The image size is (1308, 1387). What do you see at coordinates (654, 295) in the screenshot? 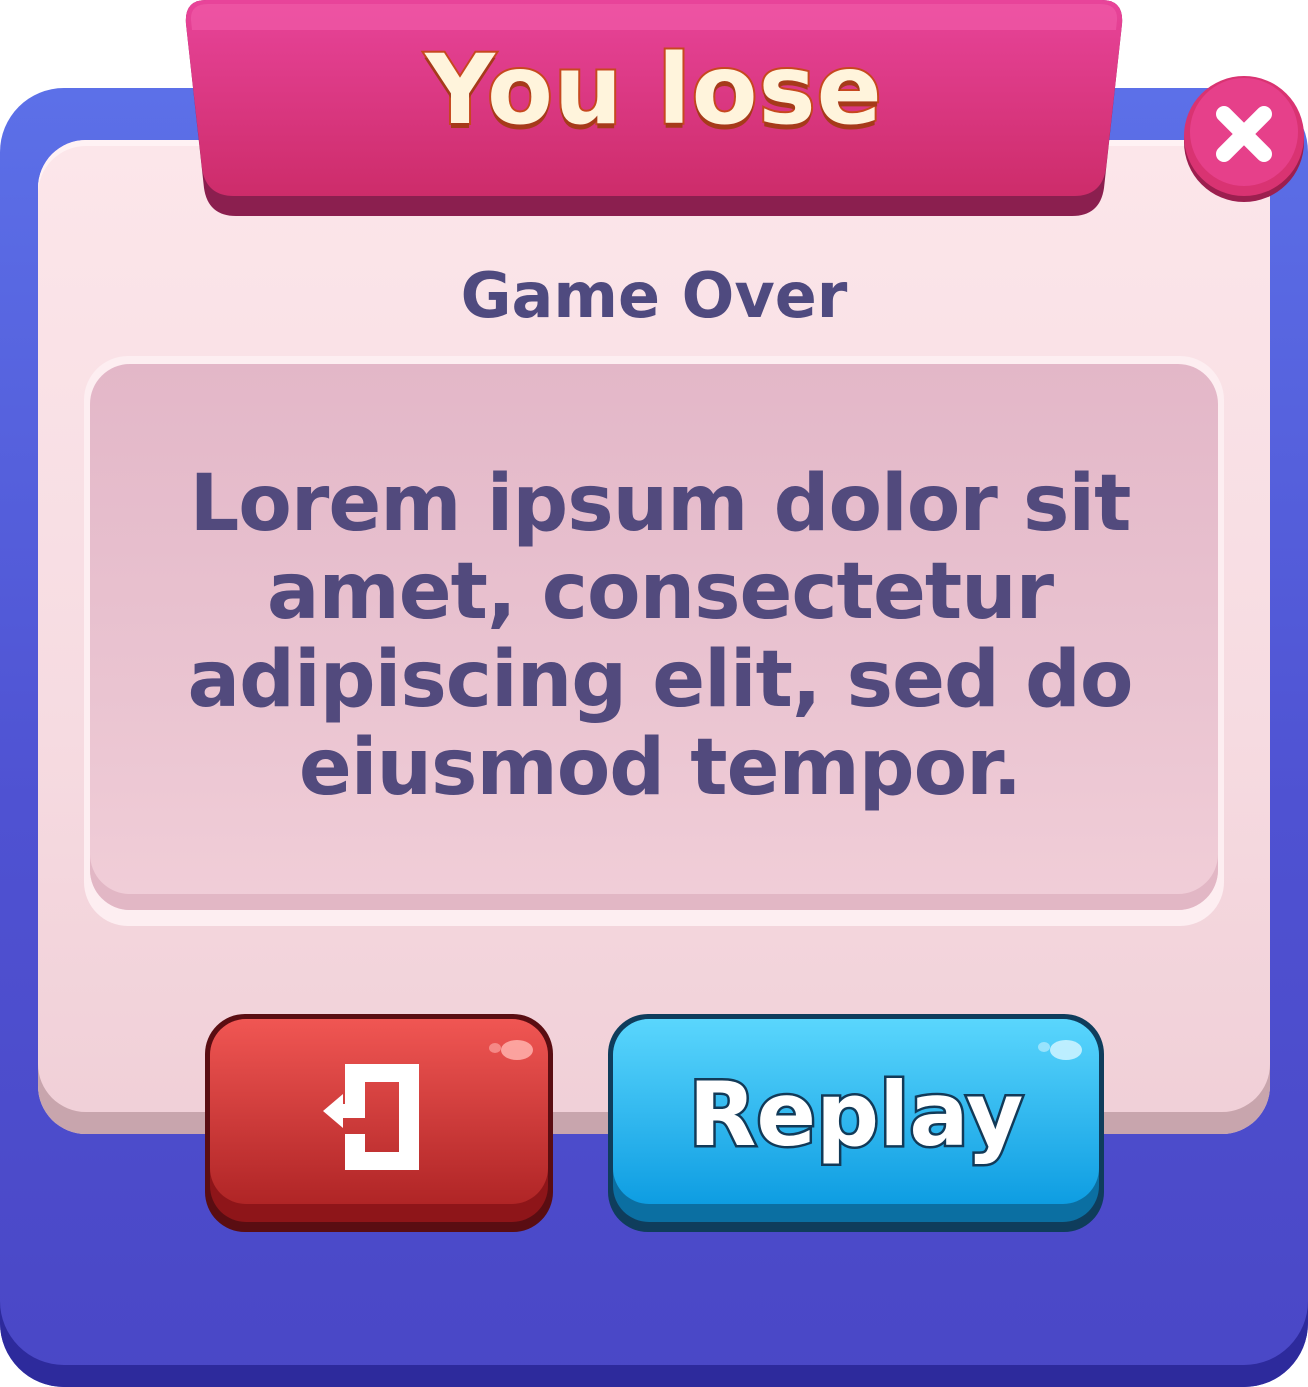
I see `dialog-subtitle: Game Over` at bounding box center [654, 295].